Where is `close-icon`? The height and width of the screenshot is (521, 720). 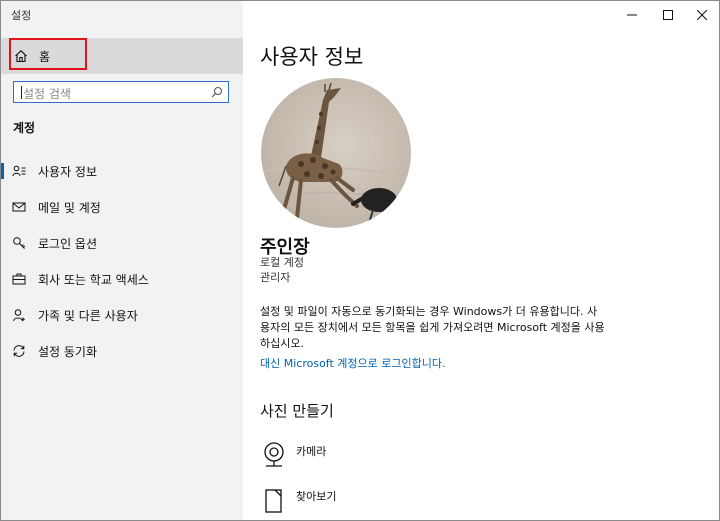 close-icon is located at coordinates (702, 15).